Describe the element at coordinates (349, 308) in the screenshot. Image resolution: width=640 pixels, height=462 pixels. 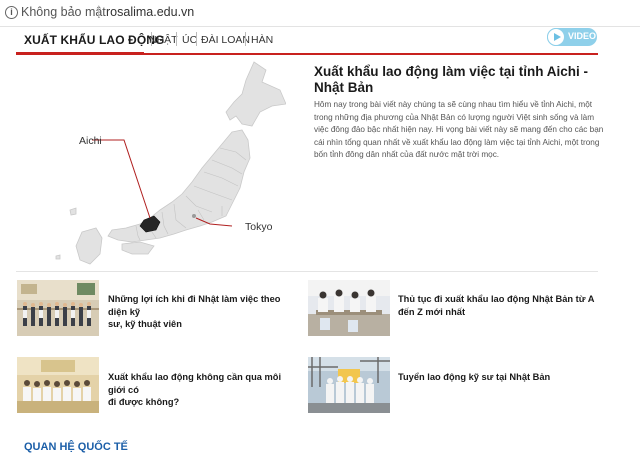
I see `article-thumbnail-workers` at that location.